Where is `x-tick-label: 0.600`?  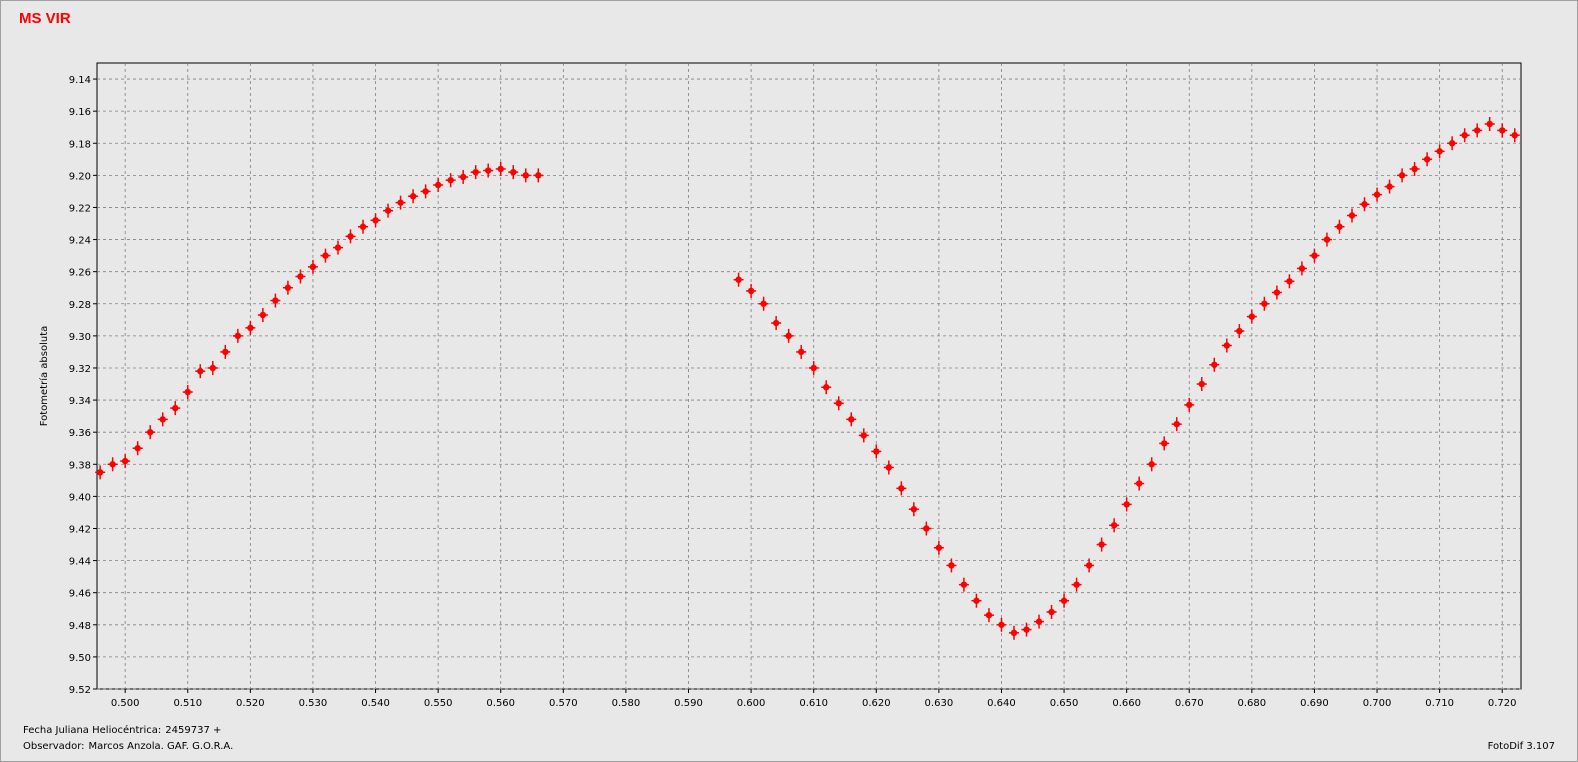 x-tick-label: 0.600 is located at coordinates (751, 703).